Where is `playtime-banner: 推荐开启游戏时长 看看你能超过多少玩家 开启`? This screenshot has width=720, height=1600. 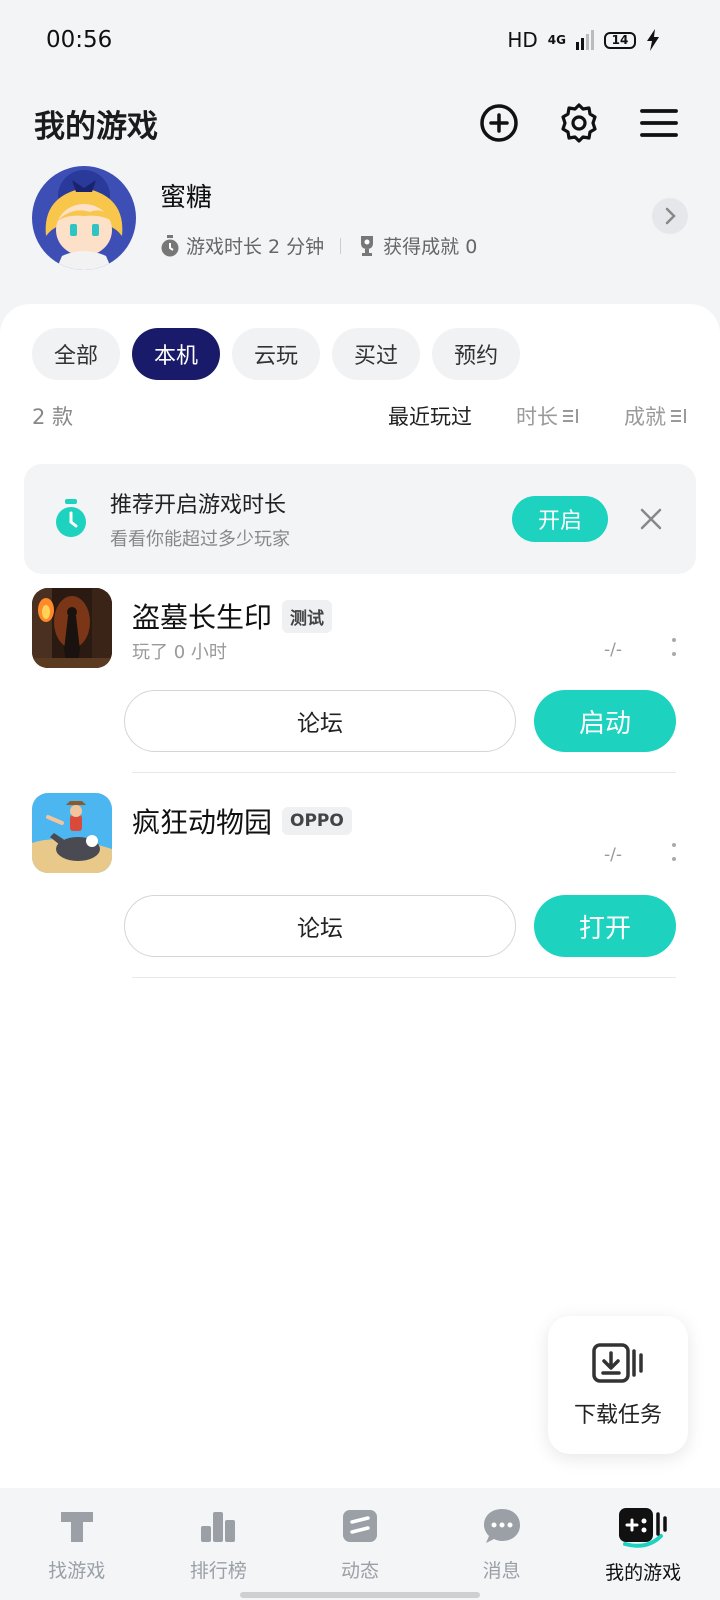
playtime-banner: 推荐开启游戏时长 看看你能超过多少玩家 开启 is located at coordinates (360, 519).